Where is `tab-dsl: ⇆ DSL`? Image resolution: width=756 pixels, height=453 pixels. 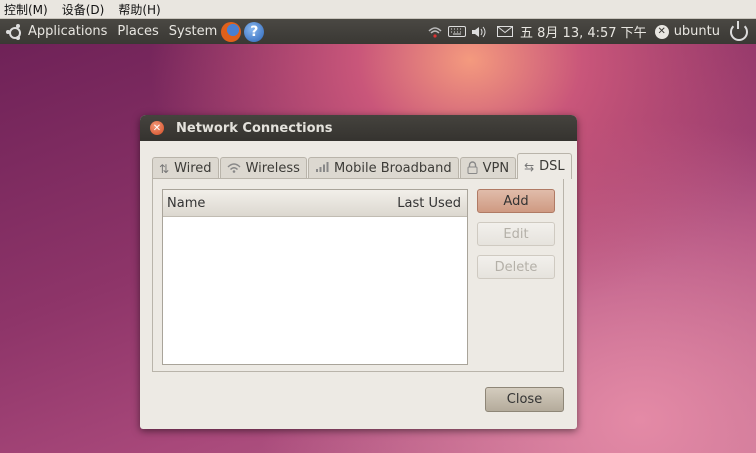 tab-dsl: ⇆ DSL is located at coordinates (544, 166).